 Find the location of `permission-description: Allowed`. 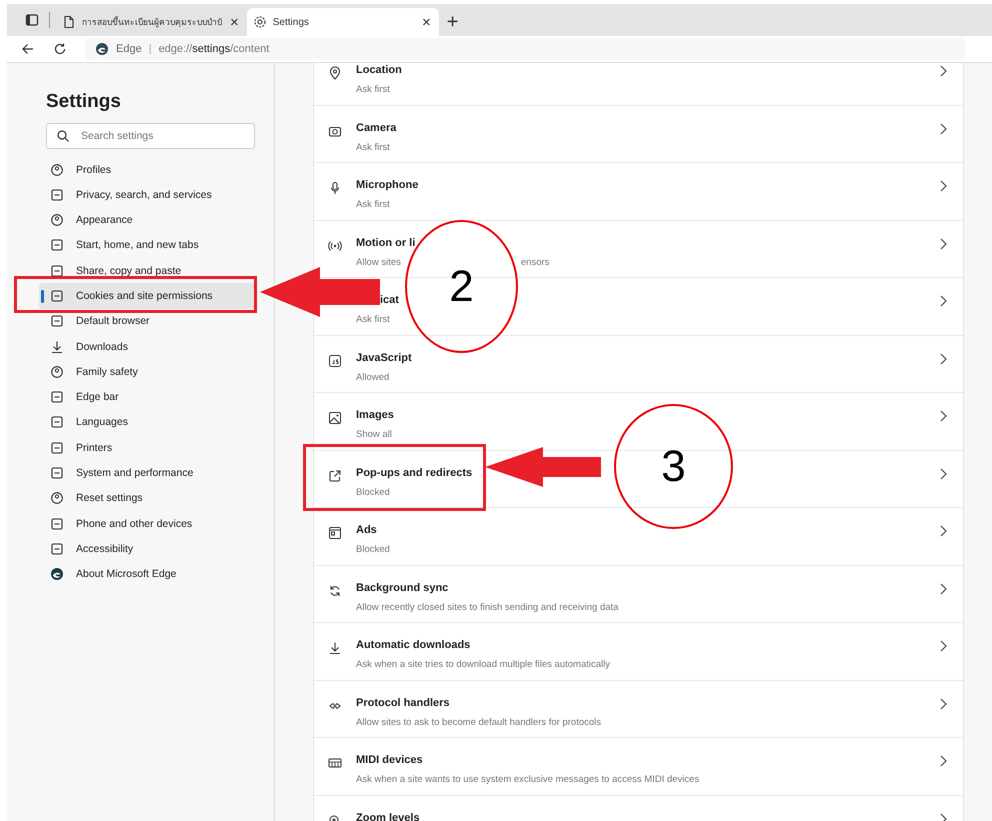

permission-description: Allowed is located at coordinates (373, 377).